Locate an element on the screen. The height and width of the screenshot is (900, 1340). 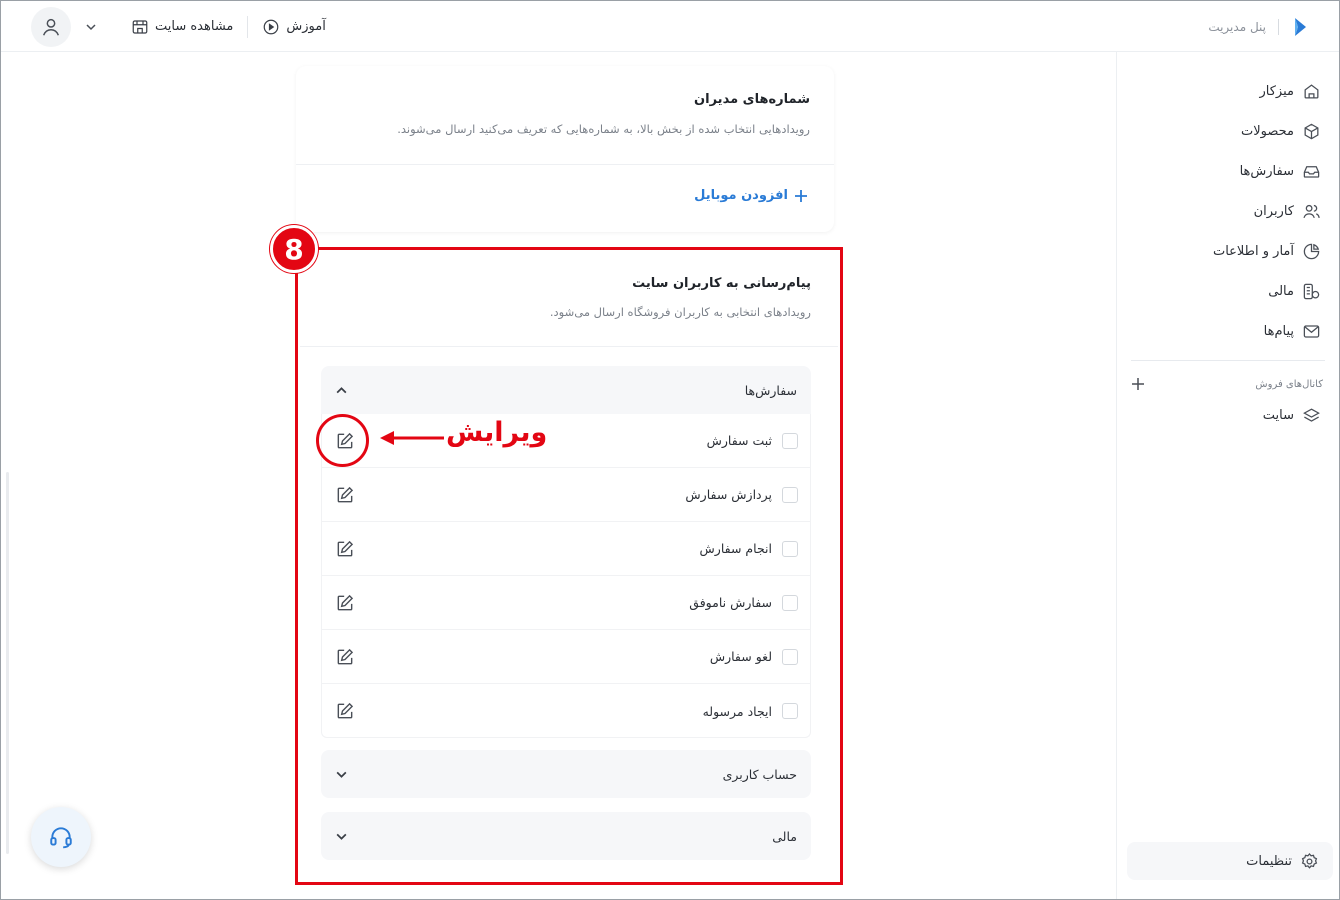
sidebar-divider is located at coordinates (1228, 360).